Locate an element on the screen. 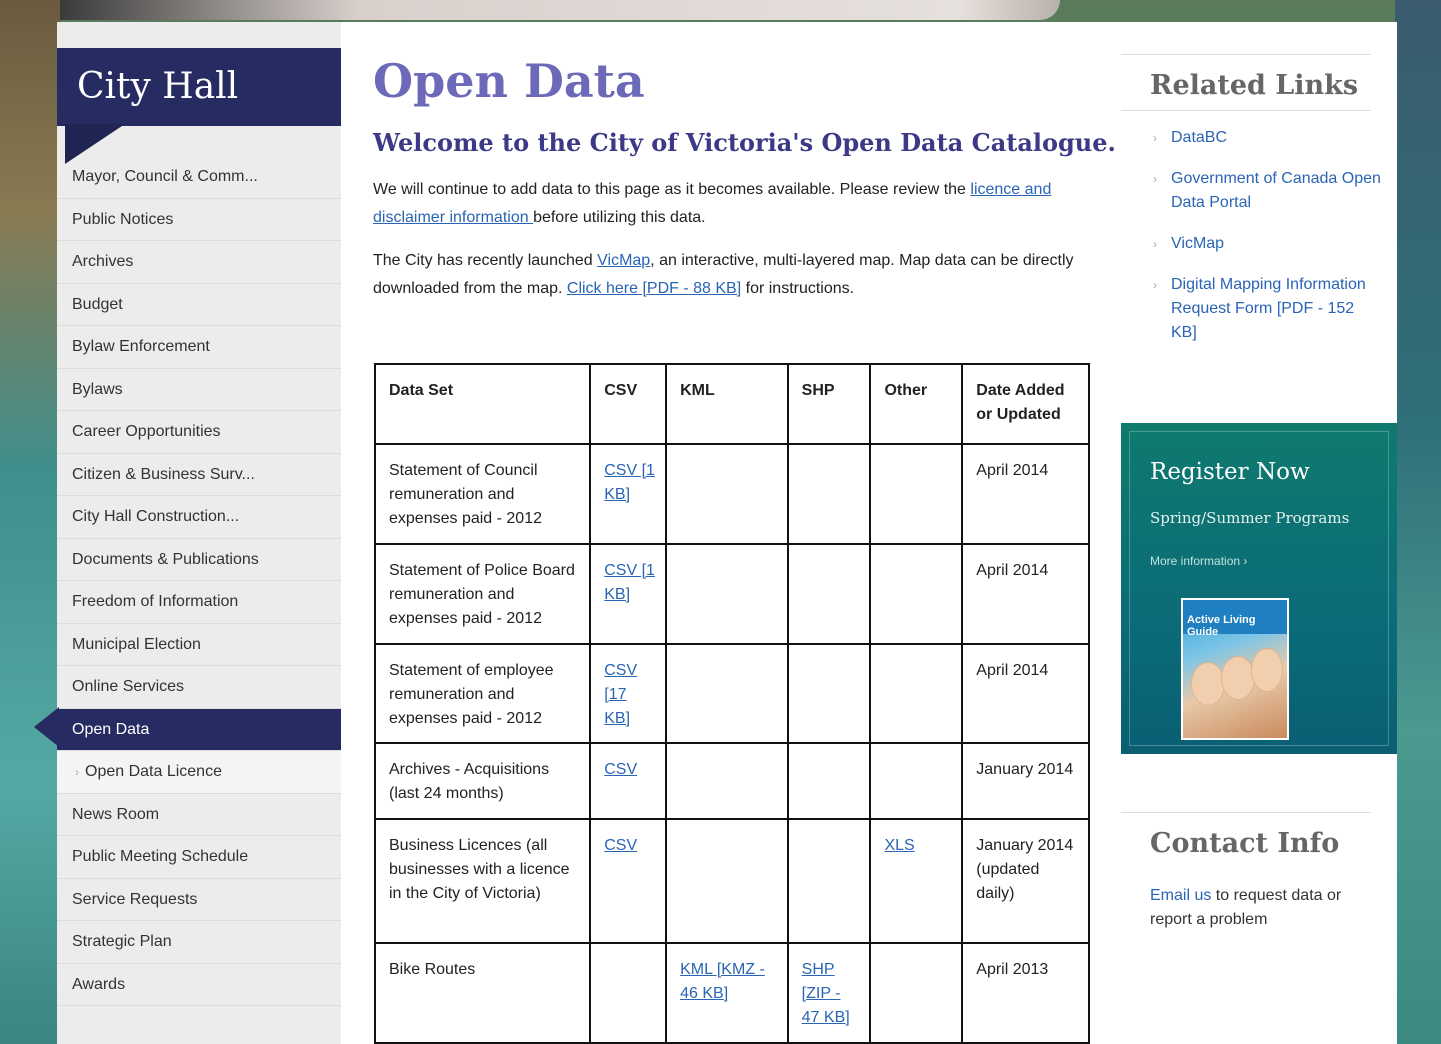 This screenshot has width=1441, height=1044. active-living-guide-cover: Active Living Guide is located at coordinates (1235, 669).